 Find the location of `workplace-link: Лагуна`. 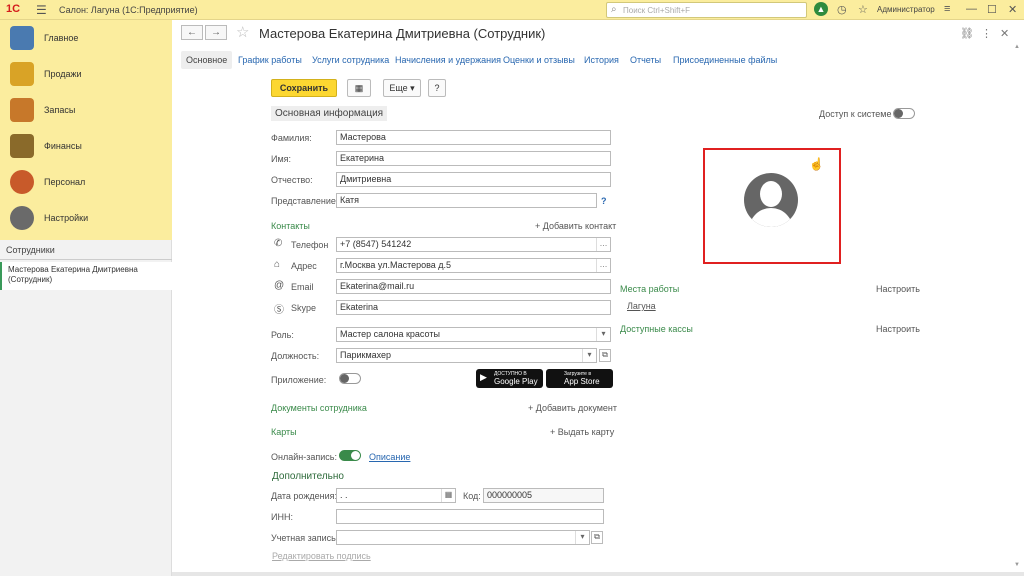

workplace-link: Лагуна is located at coordinates (641, 306).